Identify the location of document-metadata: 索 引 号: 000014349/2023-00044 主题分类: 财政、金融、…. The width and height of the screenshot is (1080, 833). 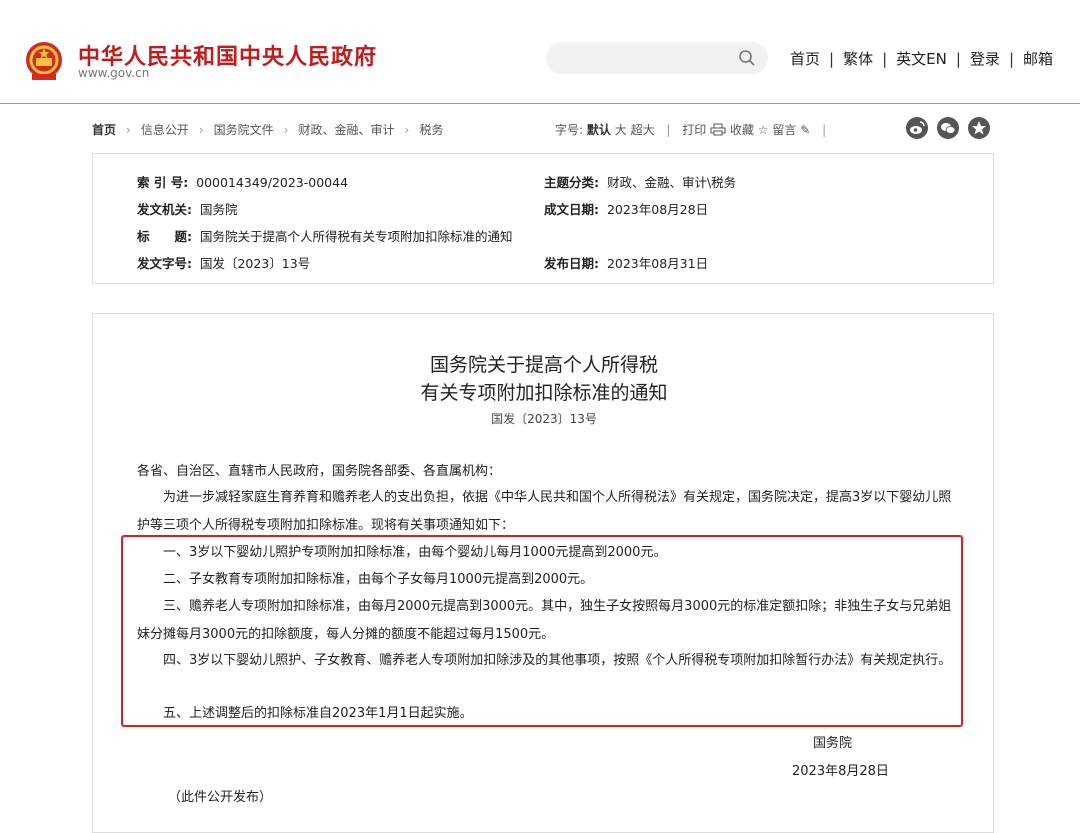
(543, 218).